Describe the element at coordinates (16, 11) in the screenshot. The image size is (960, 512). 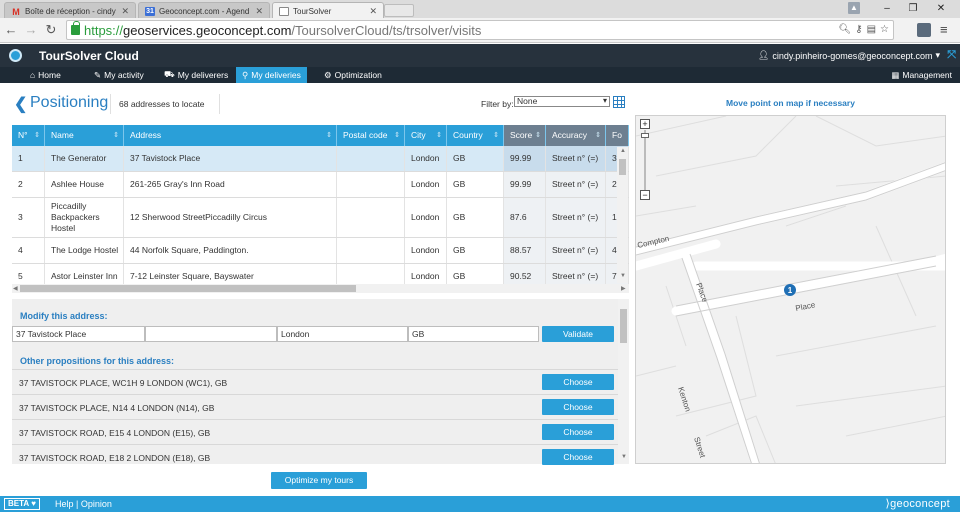
I see `gmail-icon: M` at that location.